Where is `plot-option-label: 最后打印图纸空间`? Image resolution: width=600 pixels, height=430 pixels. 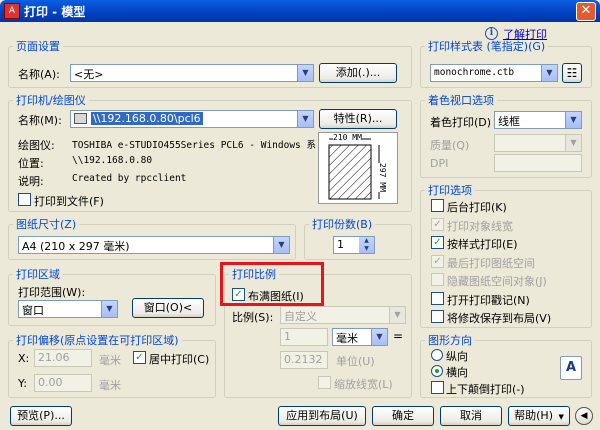
plot-option-label: 最后打印图纸空间 is located at coordinates (491, 263).